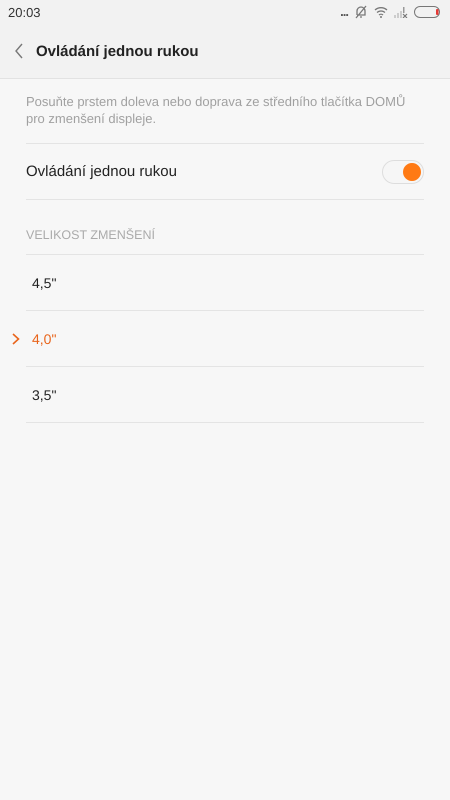  I want to click on setting-label: Ovládání jednou rukou, so click(101, 171).